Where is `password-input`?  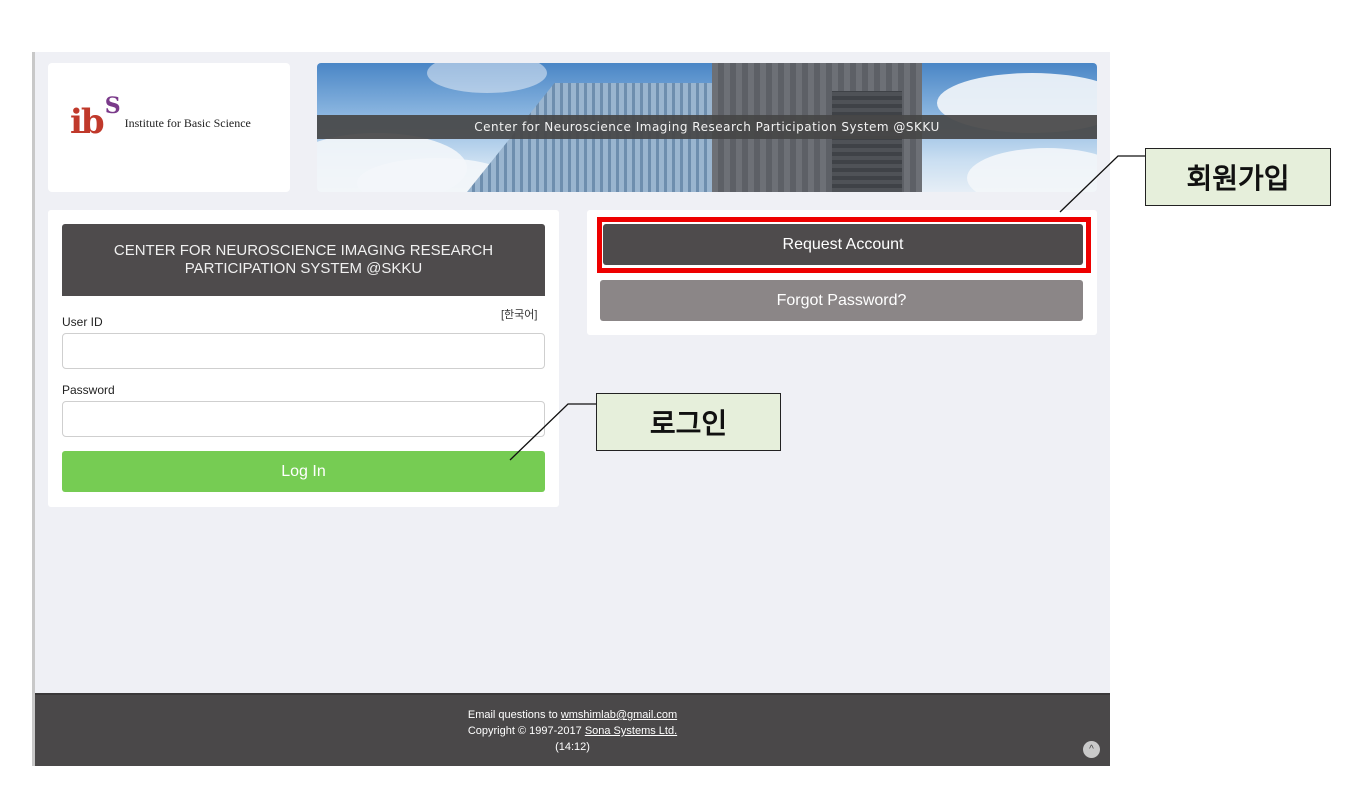
password-input is located at coordinates (303, 419).